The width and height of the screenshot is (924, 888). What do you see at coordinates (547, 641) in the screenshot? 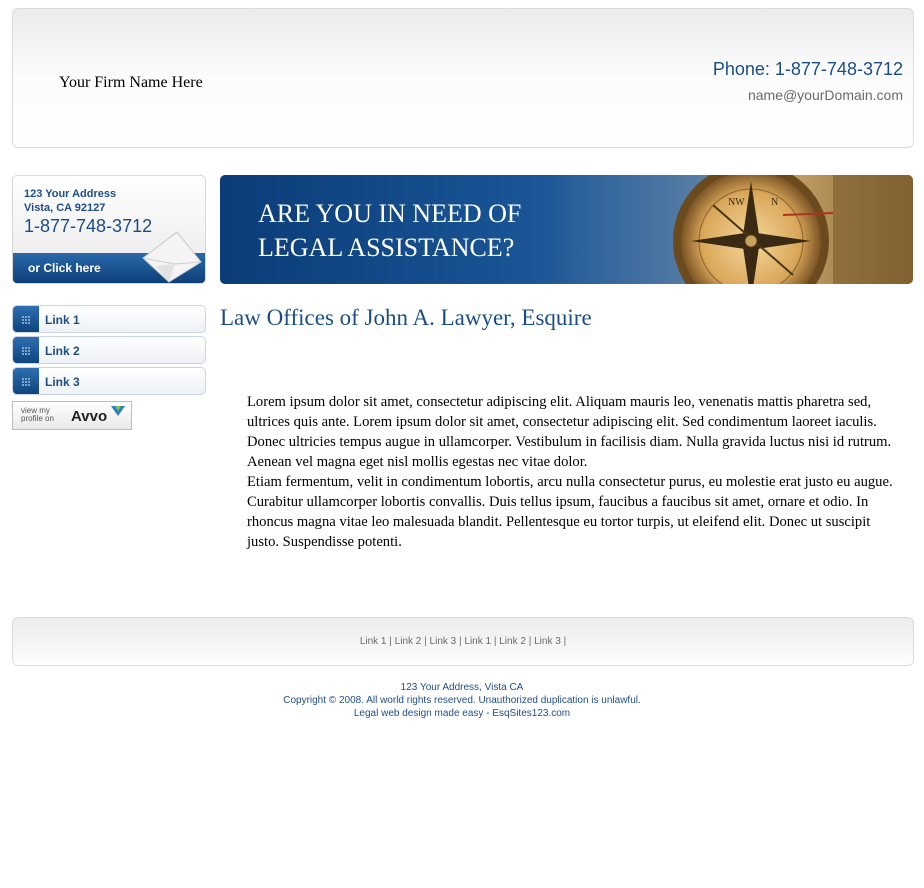
I see `footer-link-6: Link 3` at bounding box center [547, 641].